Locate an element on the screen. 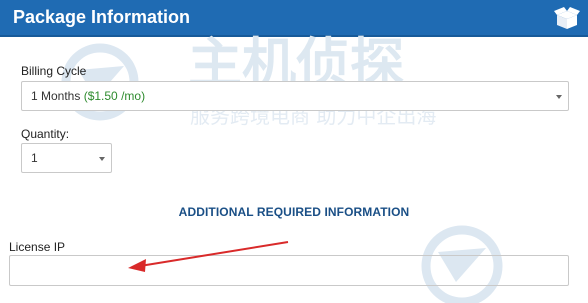 Image resolution: width=588 pixels, height=303 pixels. billing-term: 1 Months is located at coordinates (56, 96).